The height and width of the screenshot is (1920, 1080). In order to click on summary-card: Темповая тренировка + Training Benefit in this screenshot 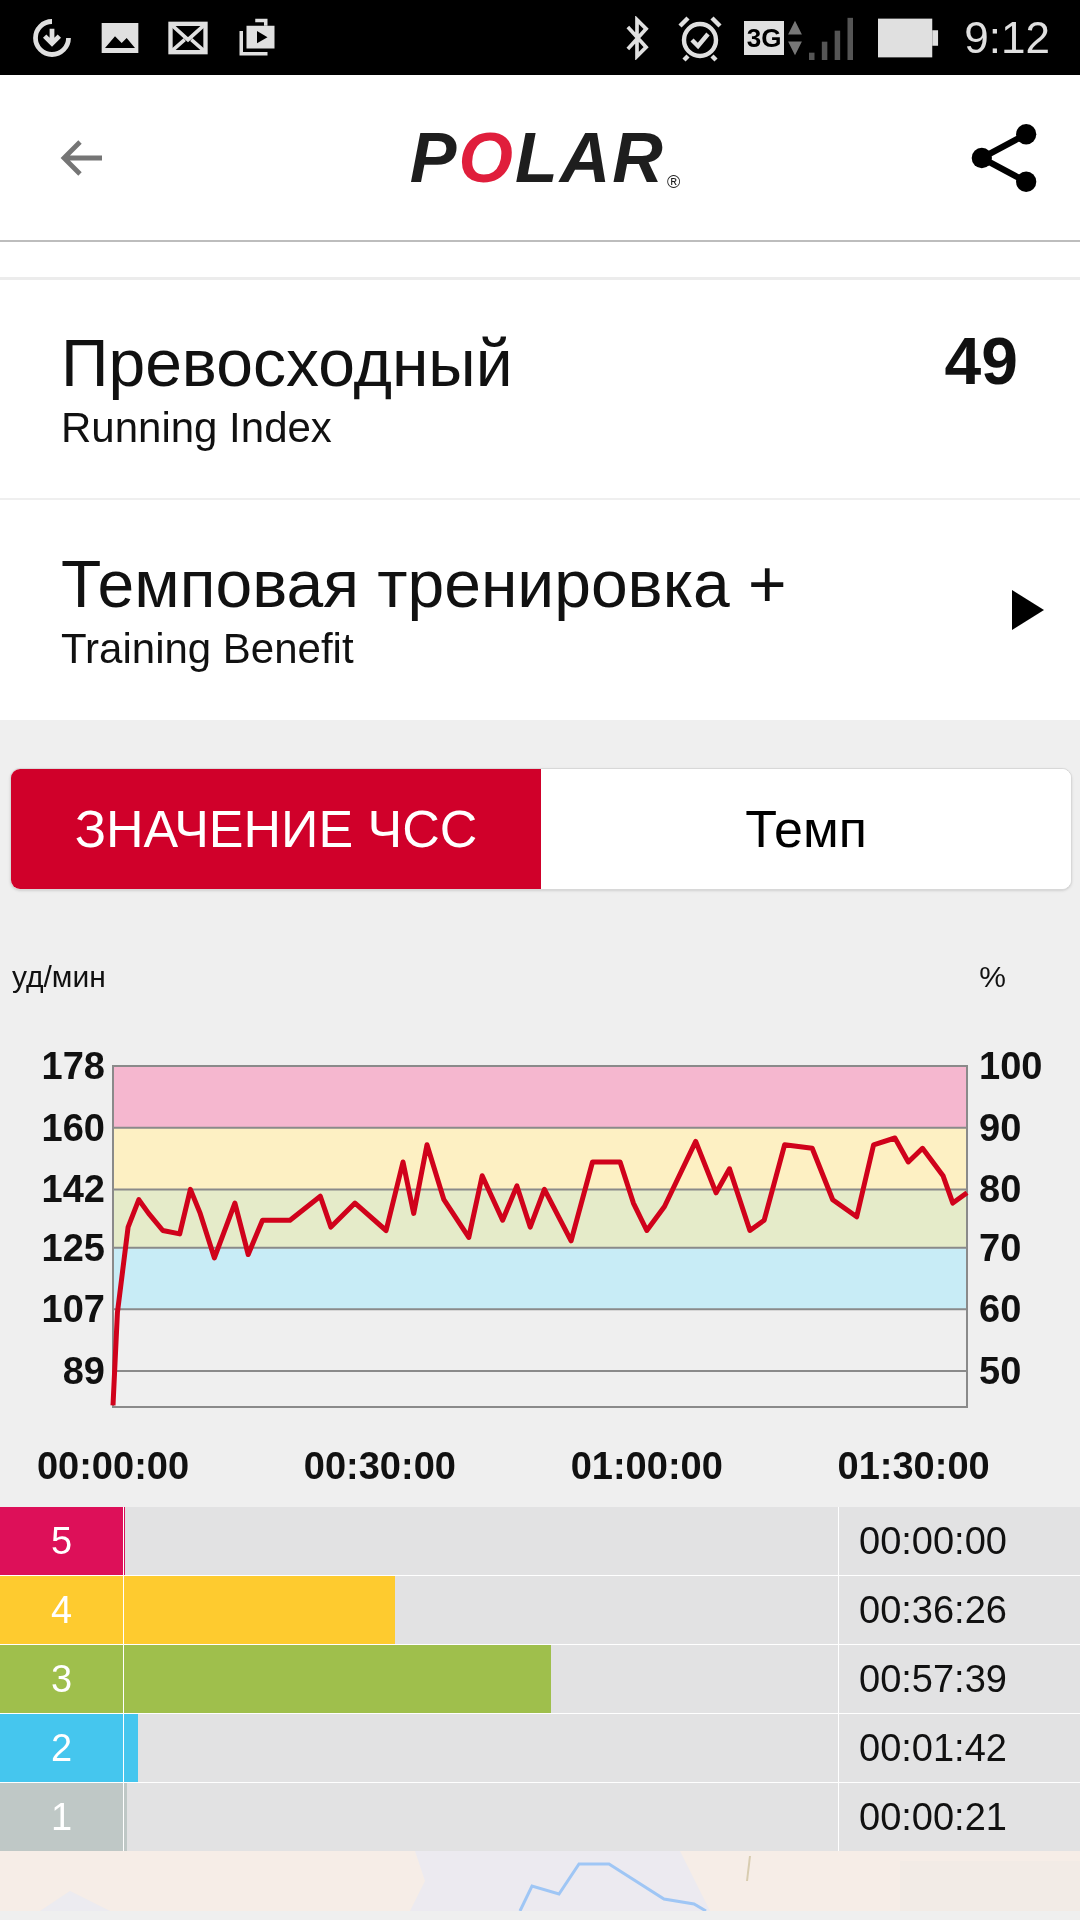, I will do `click(540, 610)`.